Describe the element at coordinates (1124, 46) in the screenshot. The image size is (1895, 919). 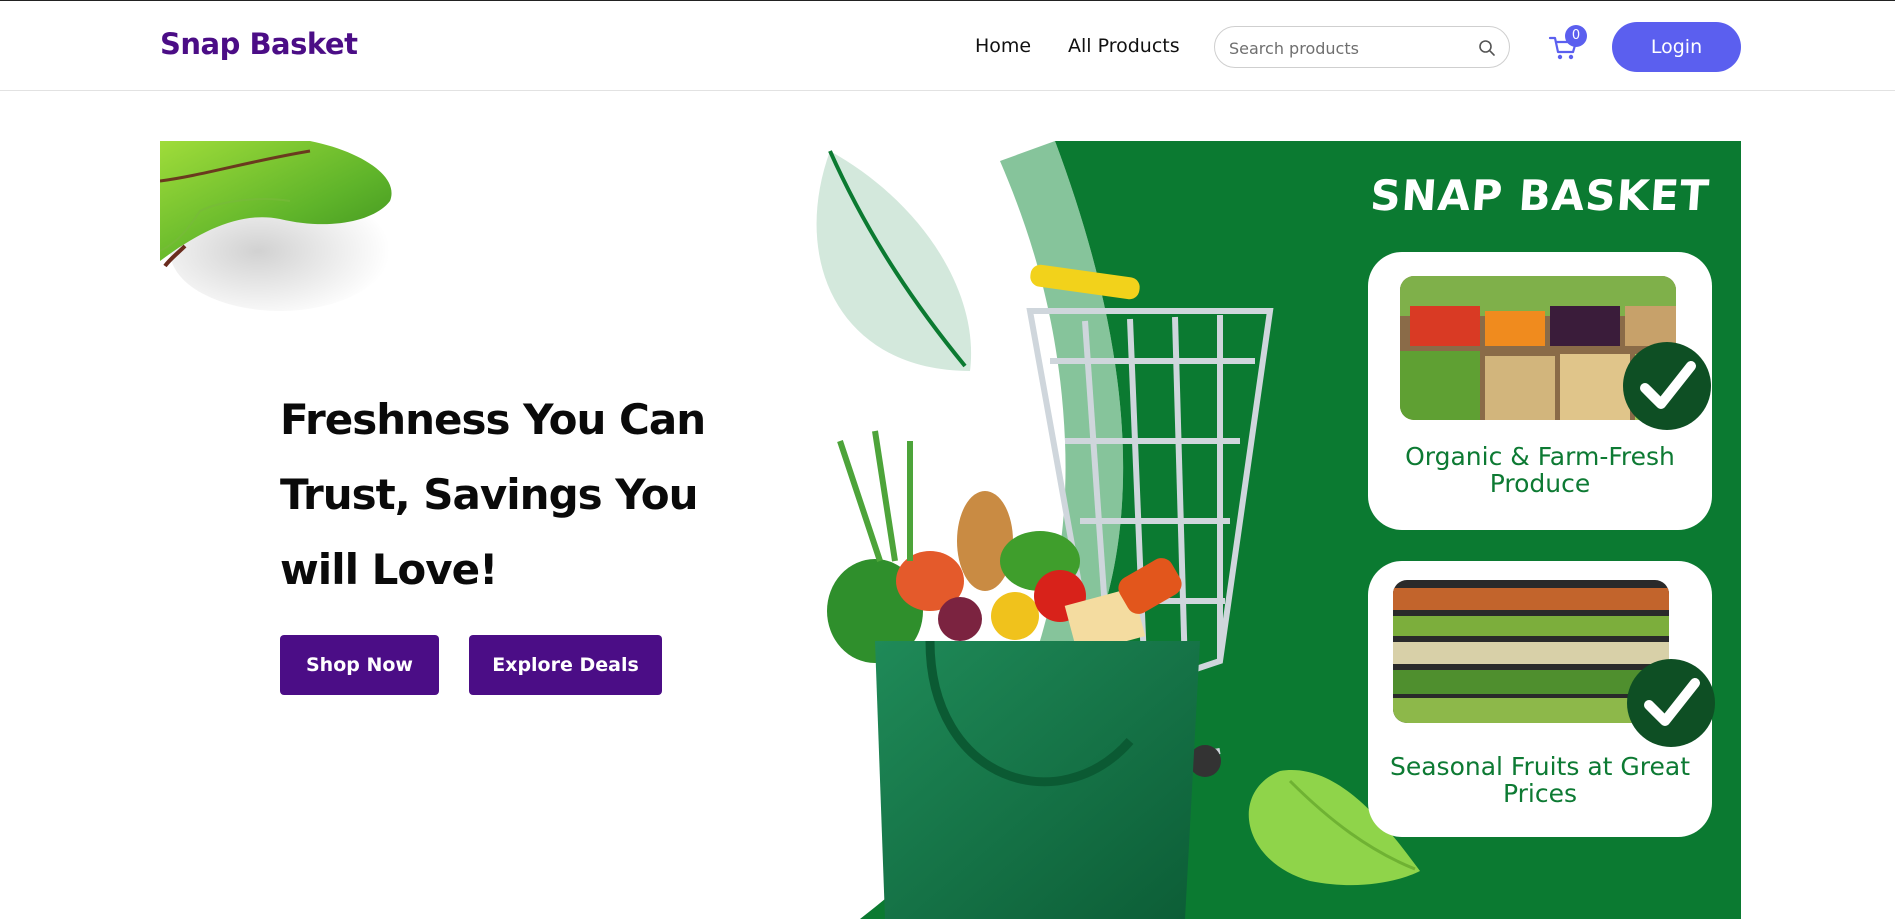
I see `nav-all-products-link: All Products` at that location.